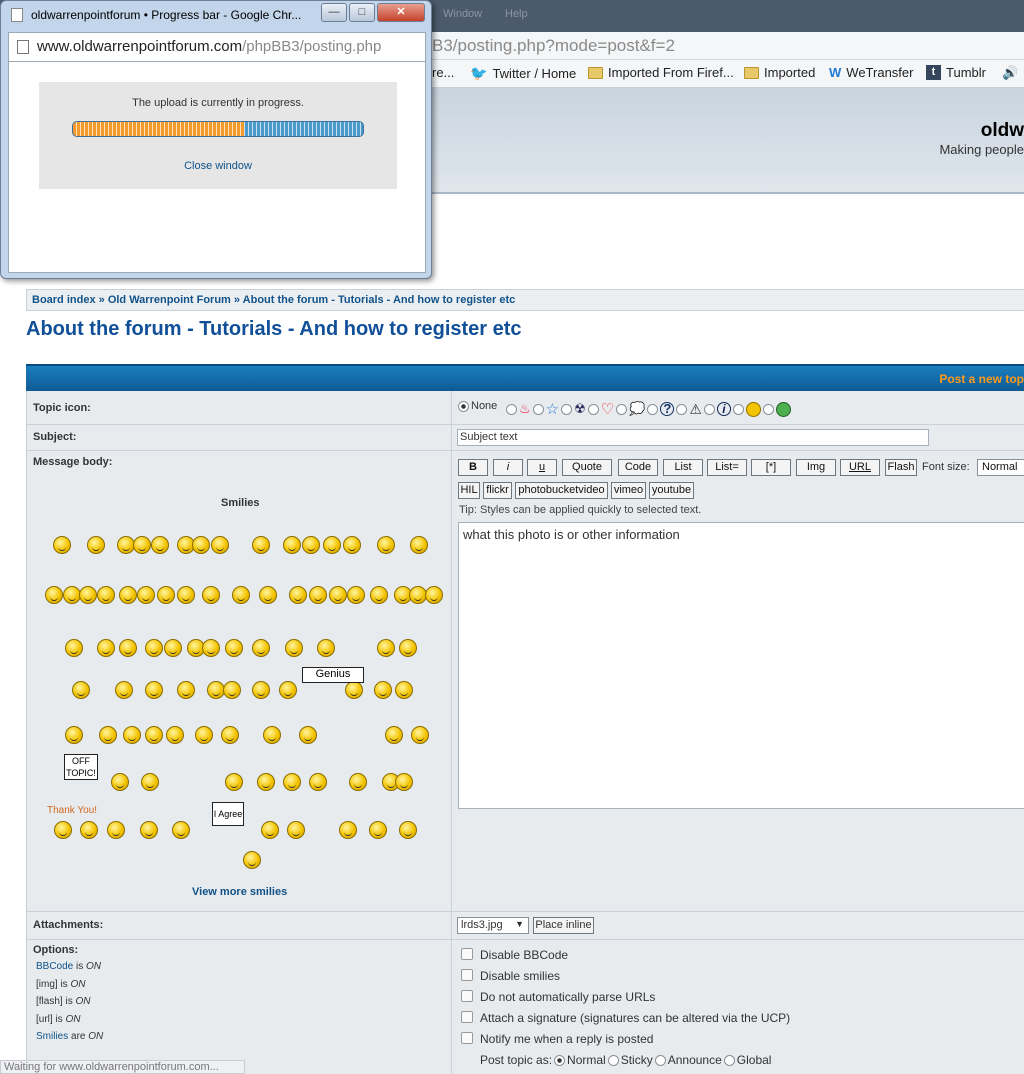  I want to click on youtube-button: youtube, so click(671, 490).